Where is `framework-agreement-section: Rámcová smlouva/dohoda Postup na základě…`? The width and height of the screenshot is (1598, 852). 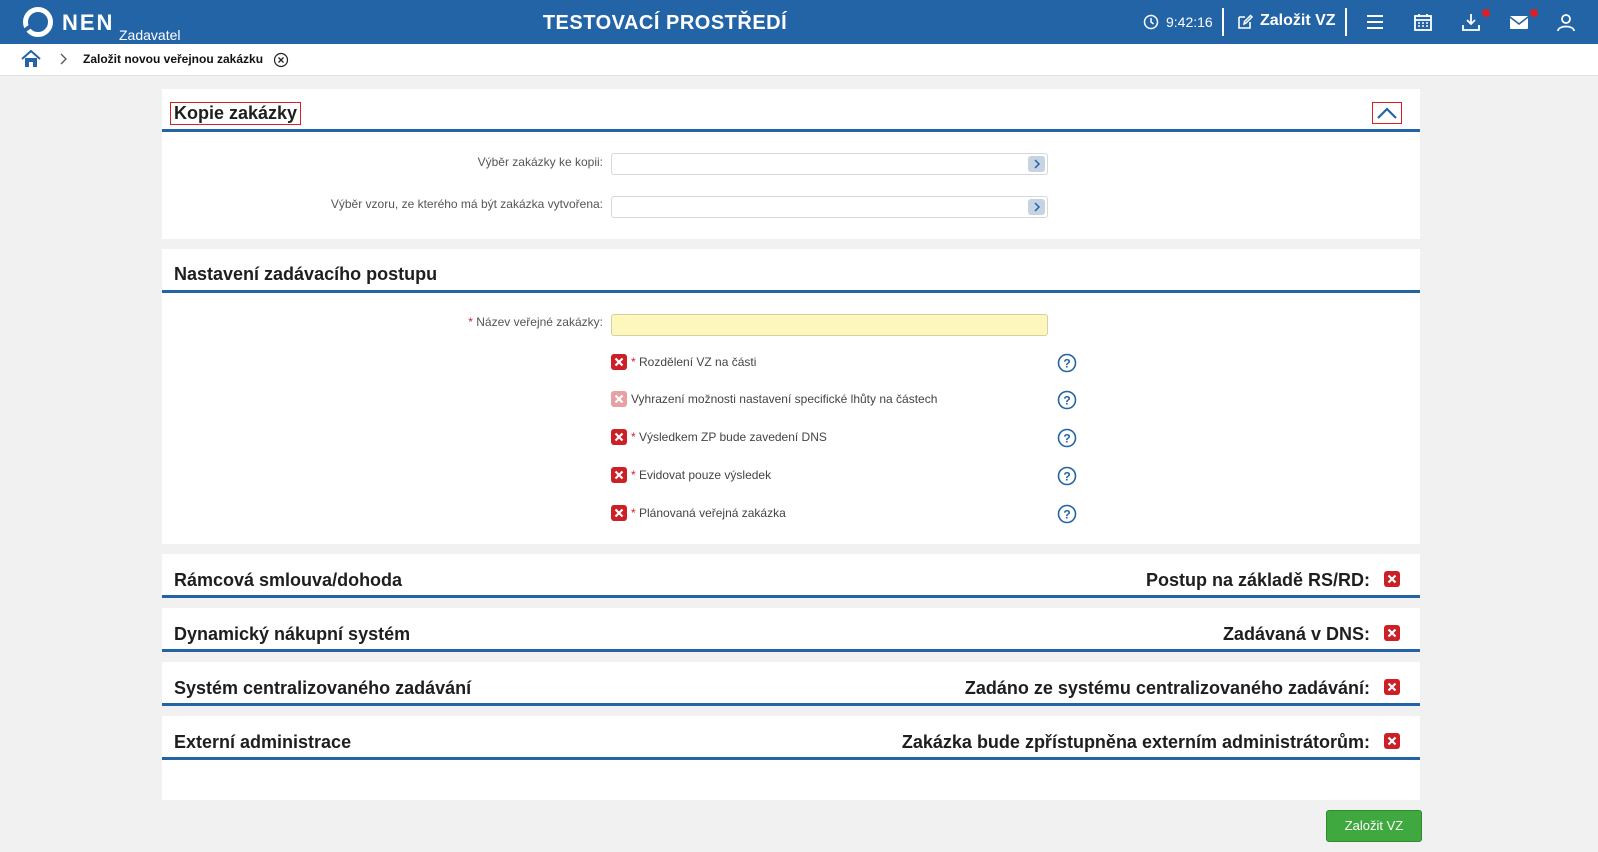 framework-agreement-section: Rámcová smlouva/dohoda Postup na základě… is located at coordinates (791, 576).